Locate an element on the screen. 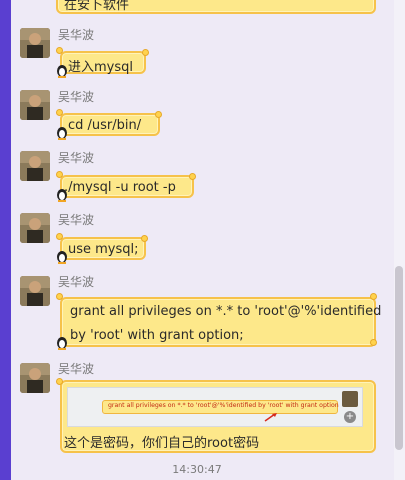 This screenshot has width=405, height=480. scrollbar-track is located at coordinates (399, 240).